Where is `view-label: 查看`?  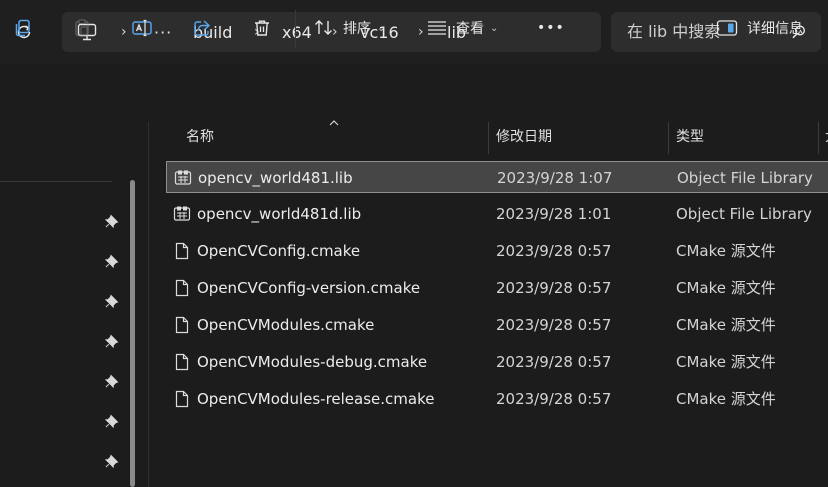
view-label: 查看 is located at coordinates (470, 29).